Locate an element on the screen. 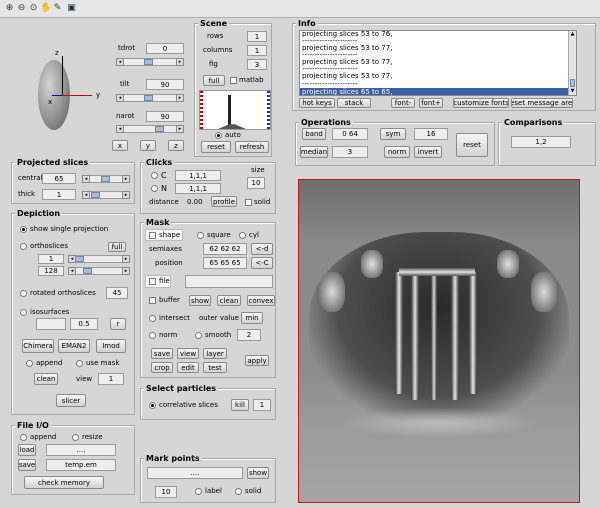 This screenshot has height=508, width=600. n-radio is located at coordinates (154, 188).